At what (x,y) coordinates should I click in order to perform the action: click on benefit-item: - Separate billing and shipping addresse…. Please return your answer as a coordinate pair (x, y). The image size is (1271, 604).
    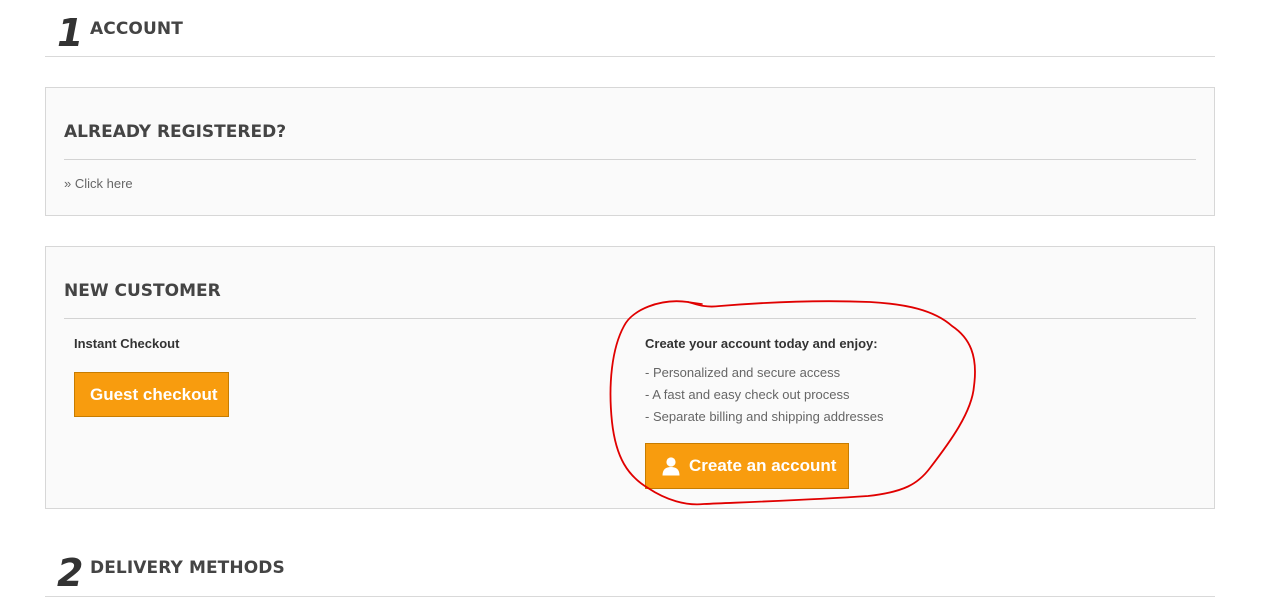
    Looking at the image, I should click on (764, 416).